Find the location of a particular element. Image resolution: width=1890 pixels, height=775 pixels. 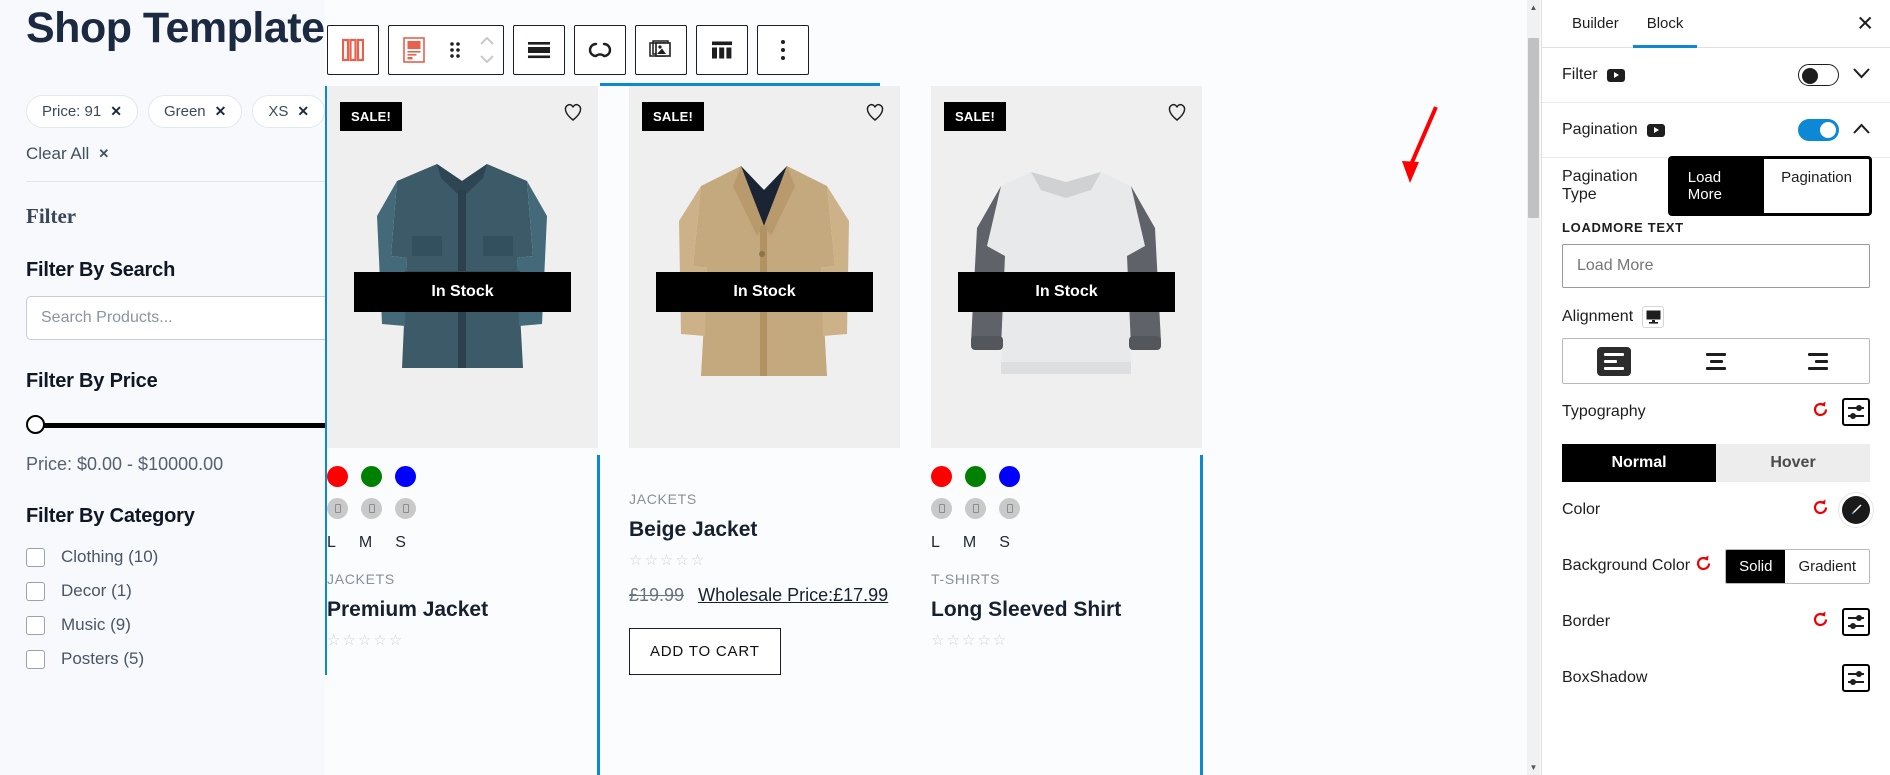

price-line: £19.99 Wholesale Price:£17.99 is located at coordinates (764, 595).